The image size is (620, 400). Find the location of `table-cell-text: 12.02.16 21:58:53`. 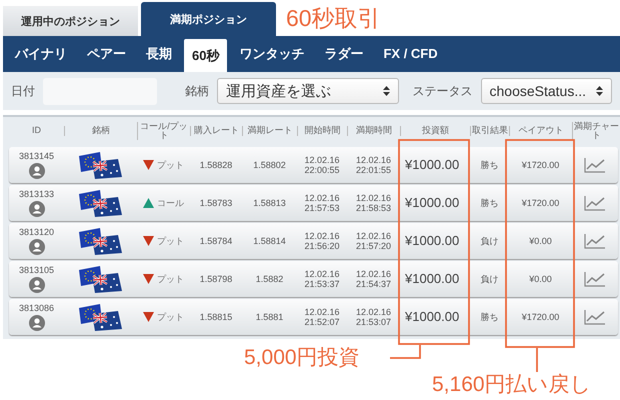

table-cell-text: 12.02.16 21:58:53 is located at coordinates (373, 203).